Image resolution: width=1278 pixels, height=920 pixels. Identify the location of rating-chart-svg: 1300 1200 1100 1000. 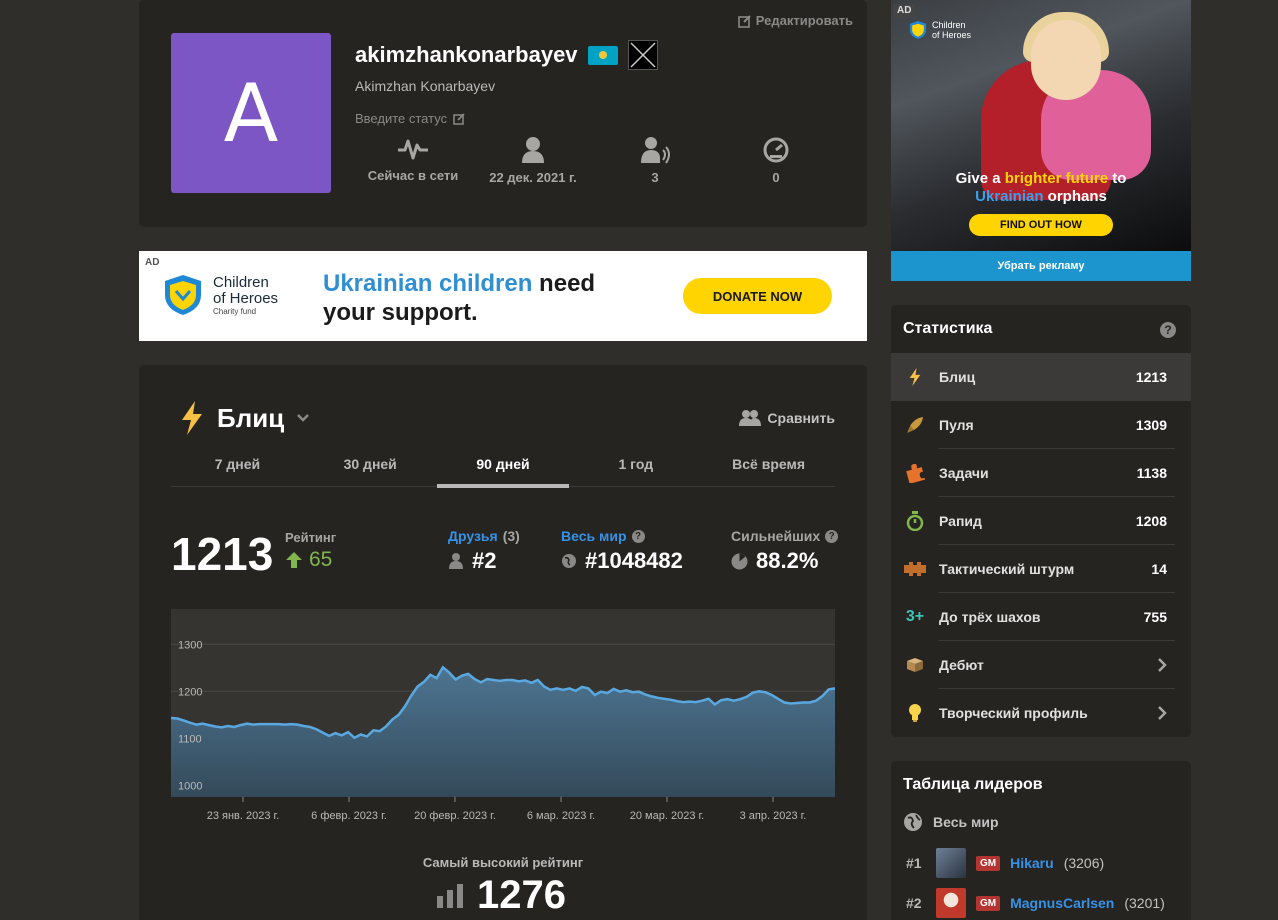
(503, 718).